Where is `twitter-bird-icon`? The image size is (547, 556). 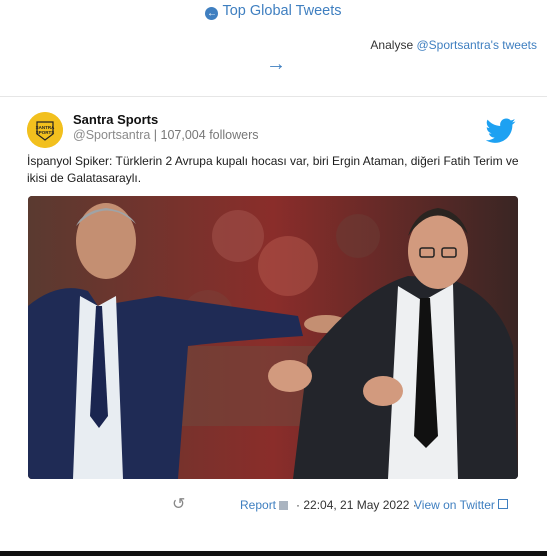 twitter-bird-icon is located at coordinates (500, 131).